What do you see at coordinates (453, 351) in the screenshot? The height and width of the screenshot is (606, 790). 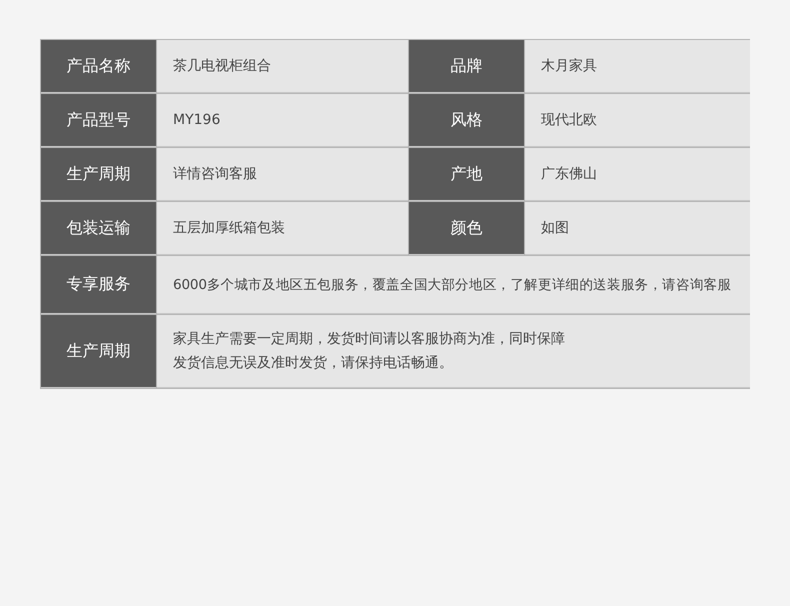 I see `spec-value: 家具生产需要一定周期，发货时间请以客服协商为准，同时保障 发货信息无误及准时发货，请保持电话畅通。` at bounding box center [453, 351].